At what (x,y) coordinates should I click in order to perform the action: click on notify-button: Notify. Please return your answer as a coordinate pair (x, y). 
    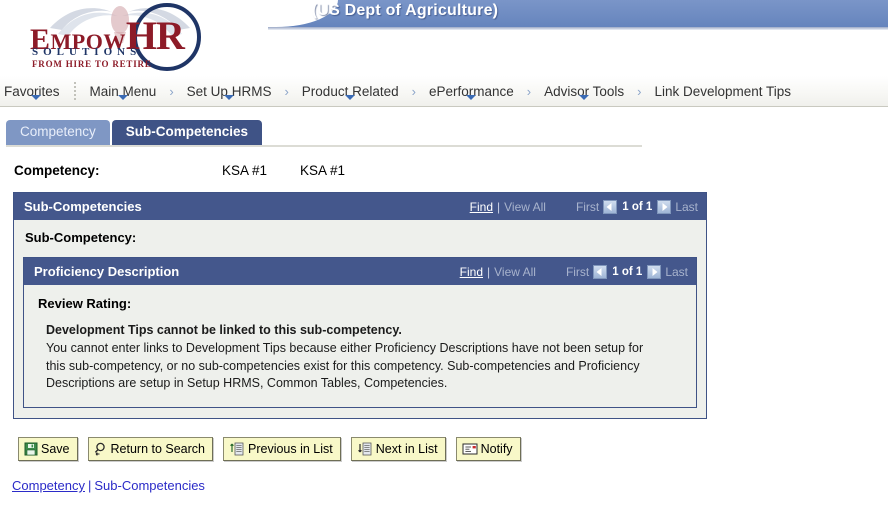
    Looking at the image, I should click on (488, 449).